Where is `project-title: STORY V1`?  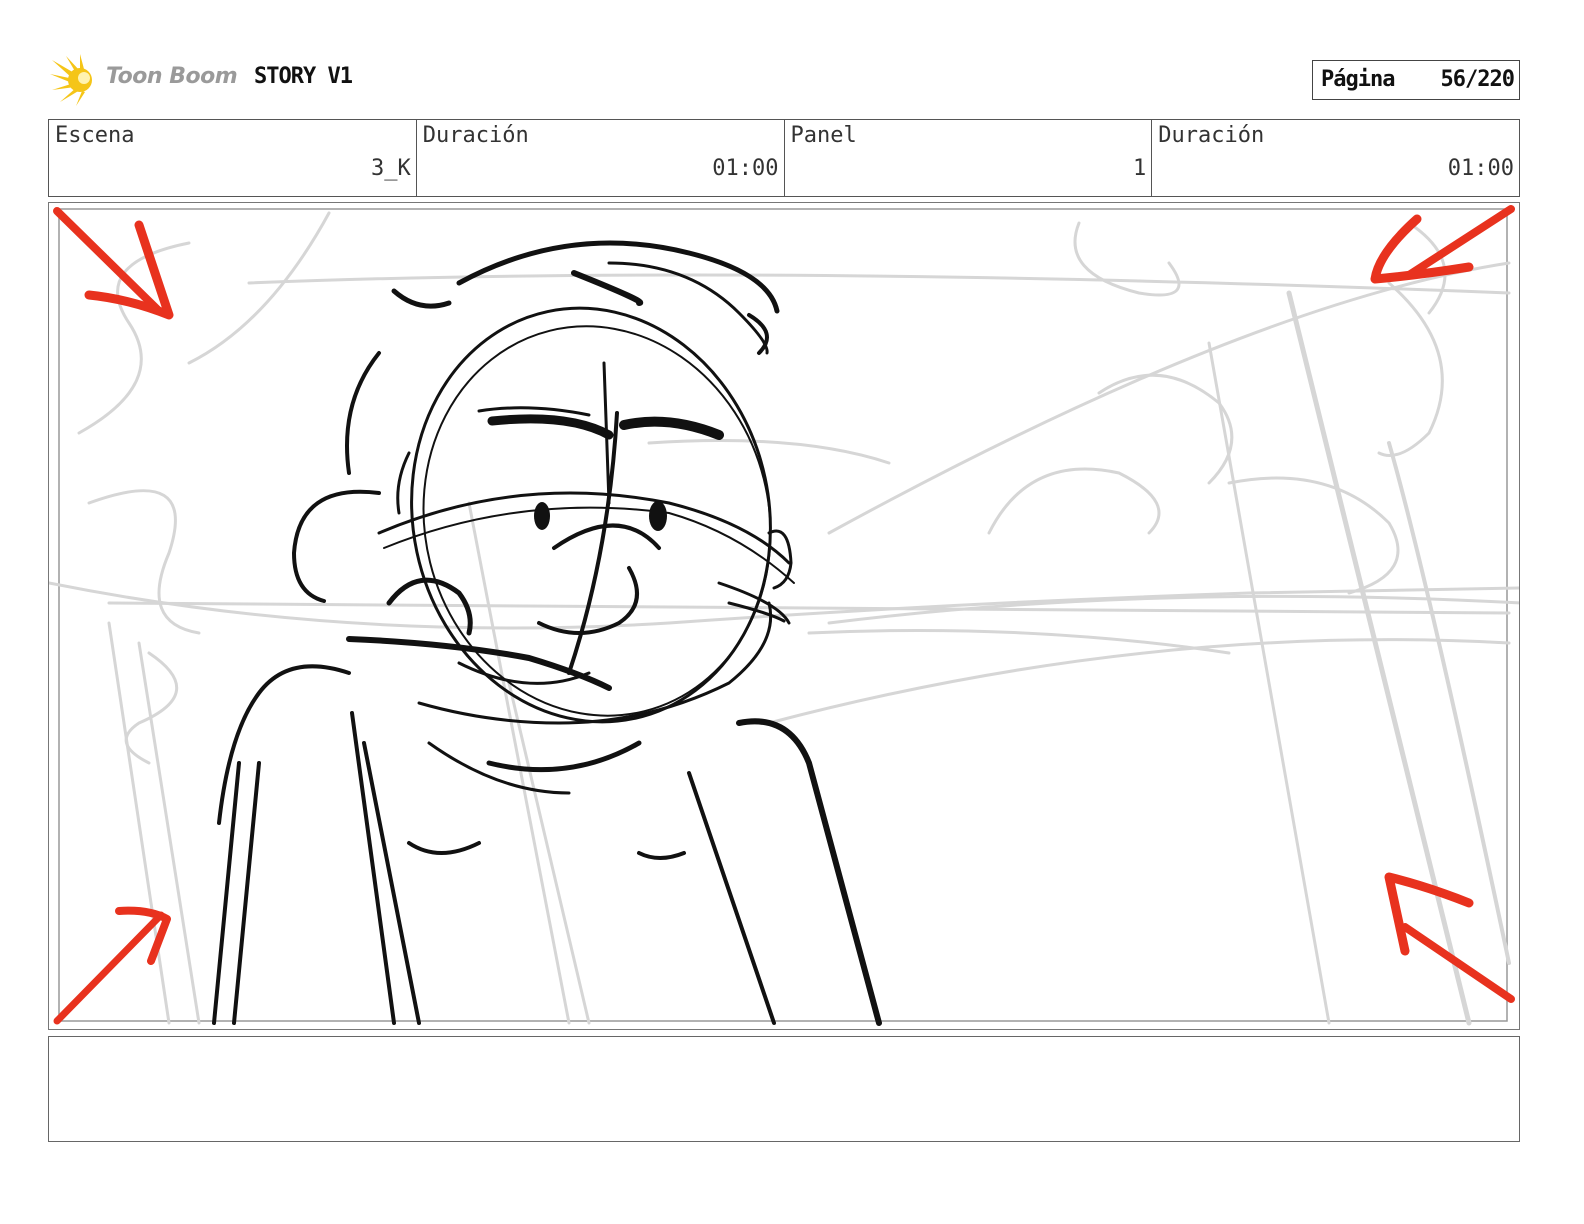
project-title: STORY V1 is located at coordinates (303, 76).